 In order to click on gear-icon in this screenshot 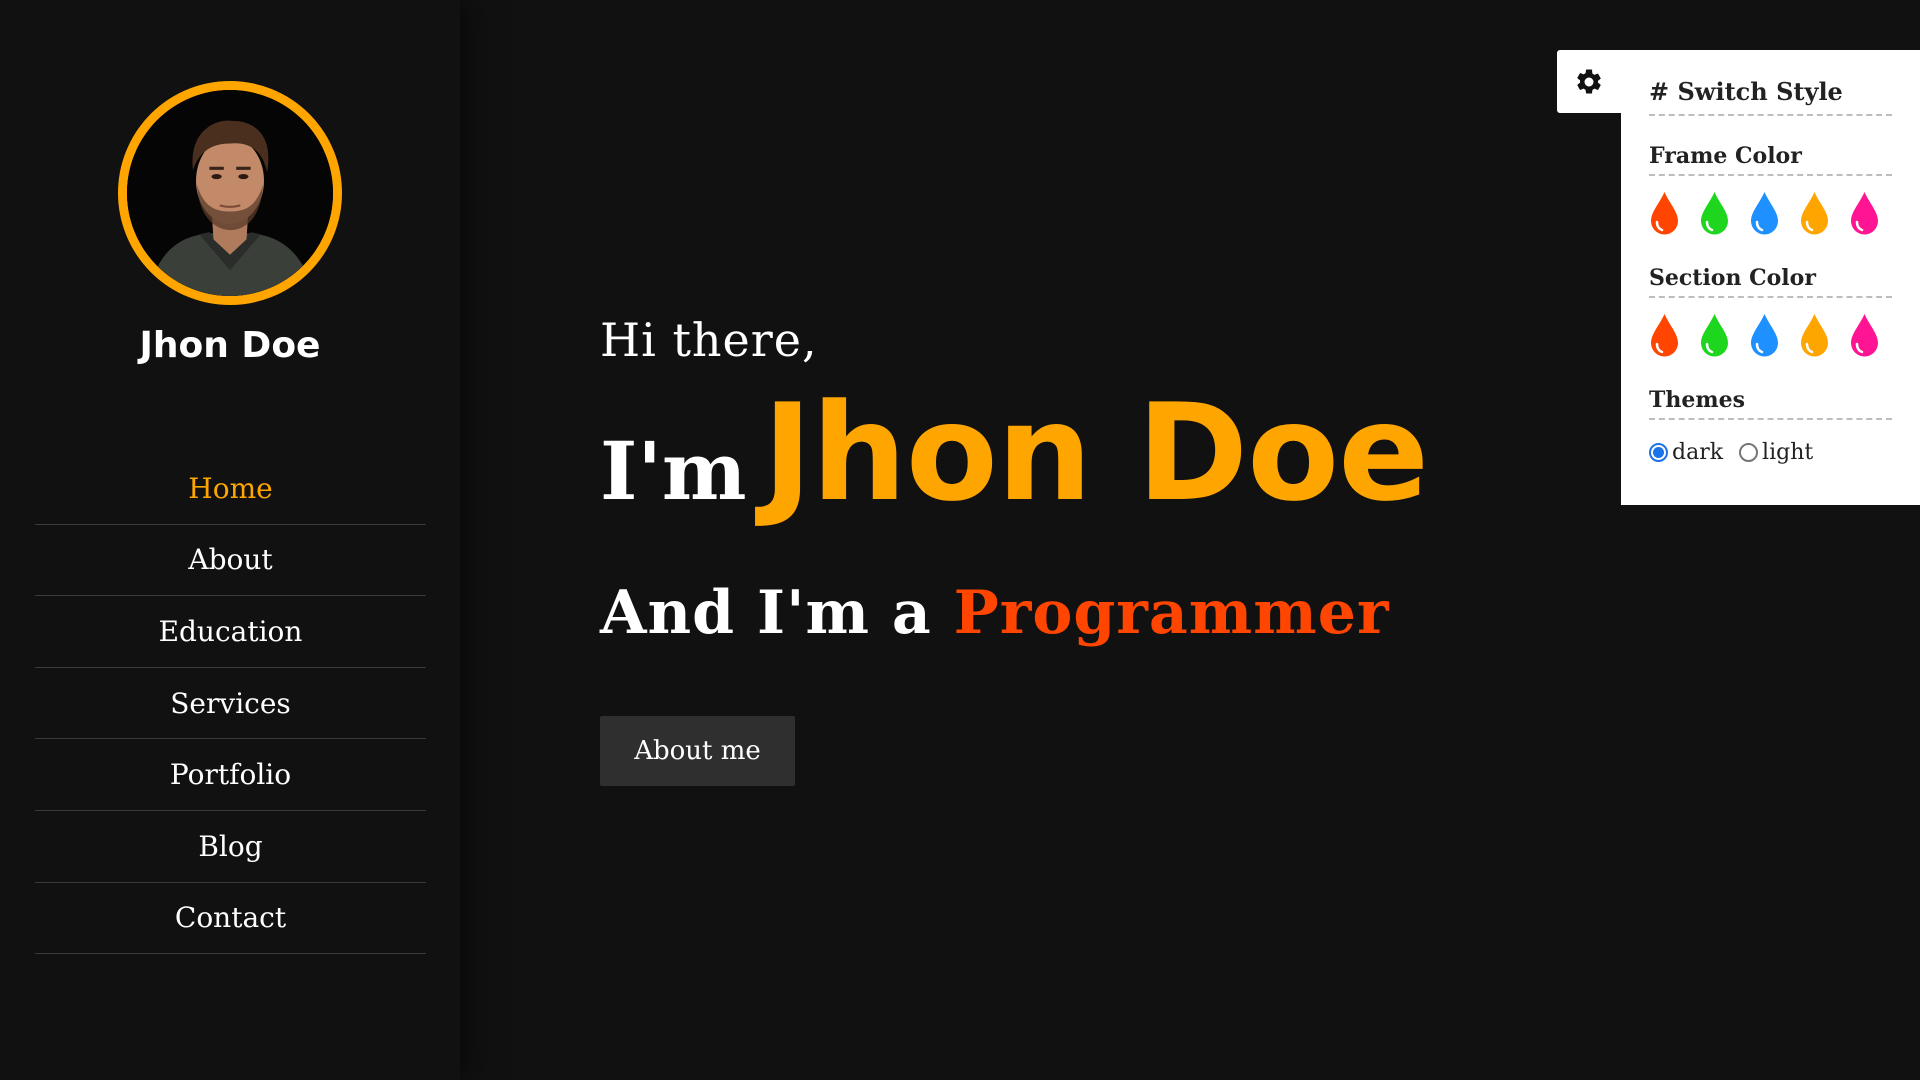, I will do `click(1589, 80)`.